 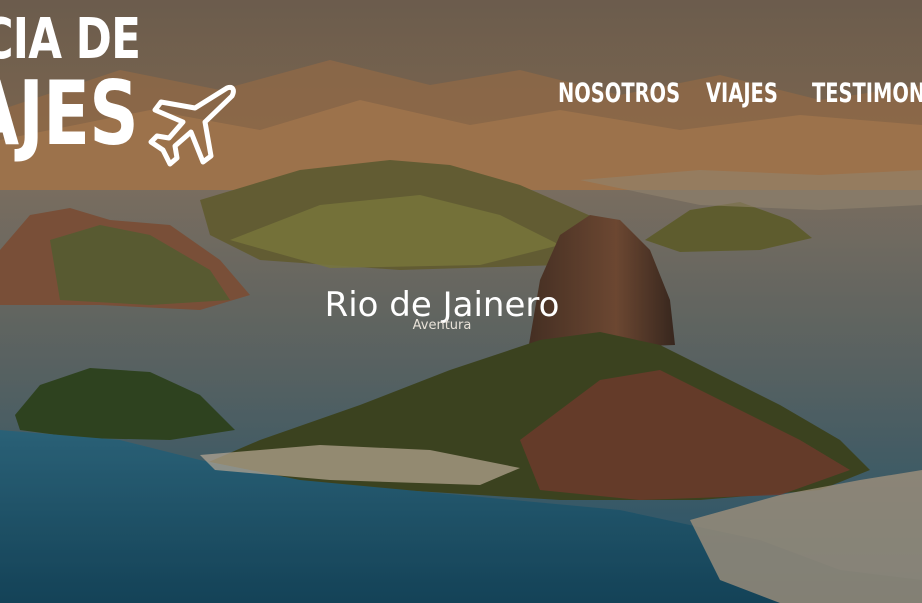 What do you see at coordinates (70, 39) in the screenshot?
I see `logo-text-line1: ICIA DE` at bounding box center [70, 39].